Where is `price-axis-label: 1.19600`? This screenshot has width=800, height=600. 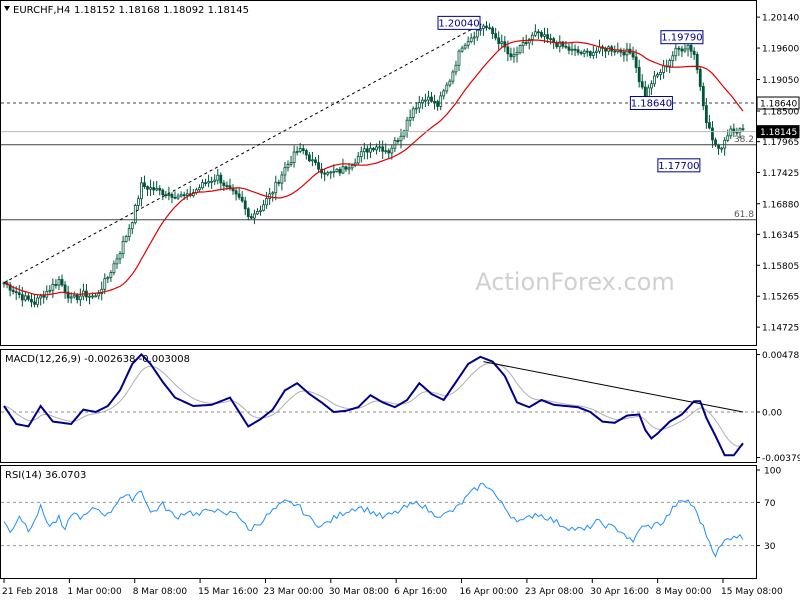
price-axis-label: 1.19600 is located at coordinates (780, 50).